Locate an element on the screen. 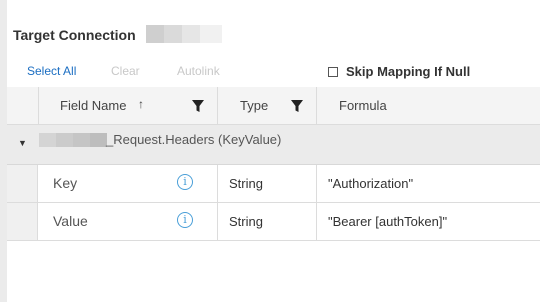 This screenshot has width=540, height=302. table-row: Key i String "Authorization" is located at coordinates (273, 184).